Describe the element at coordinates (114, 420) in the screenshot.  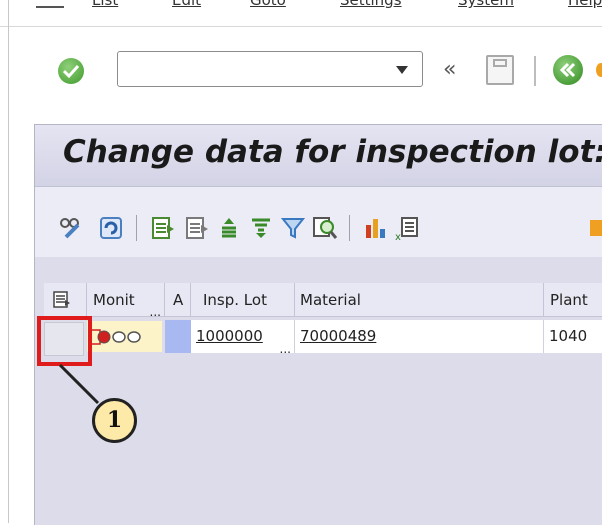
I see `step-callout-badge: 1` at that location.